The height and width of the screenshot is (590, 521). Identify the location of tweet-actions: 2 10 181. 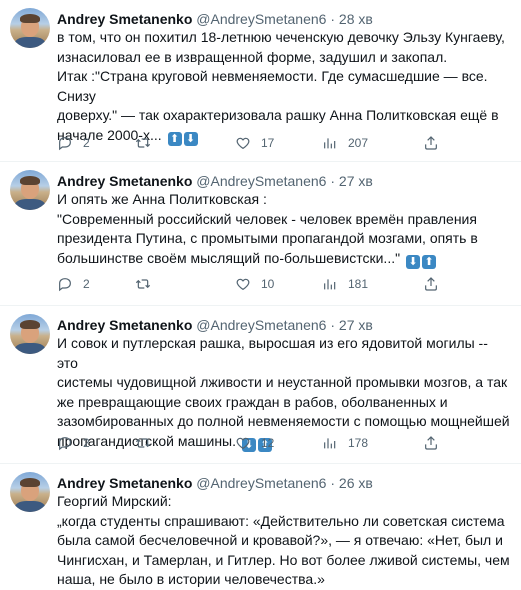
(257, 284).